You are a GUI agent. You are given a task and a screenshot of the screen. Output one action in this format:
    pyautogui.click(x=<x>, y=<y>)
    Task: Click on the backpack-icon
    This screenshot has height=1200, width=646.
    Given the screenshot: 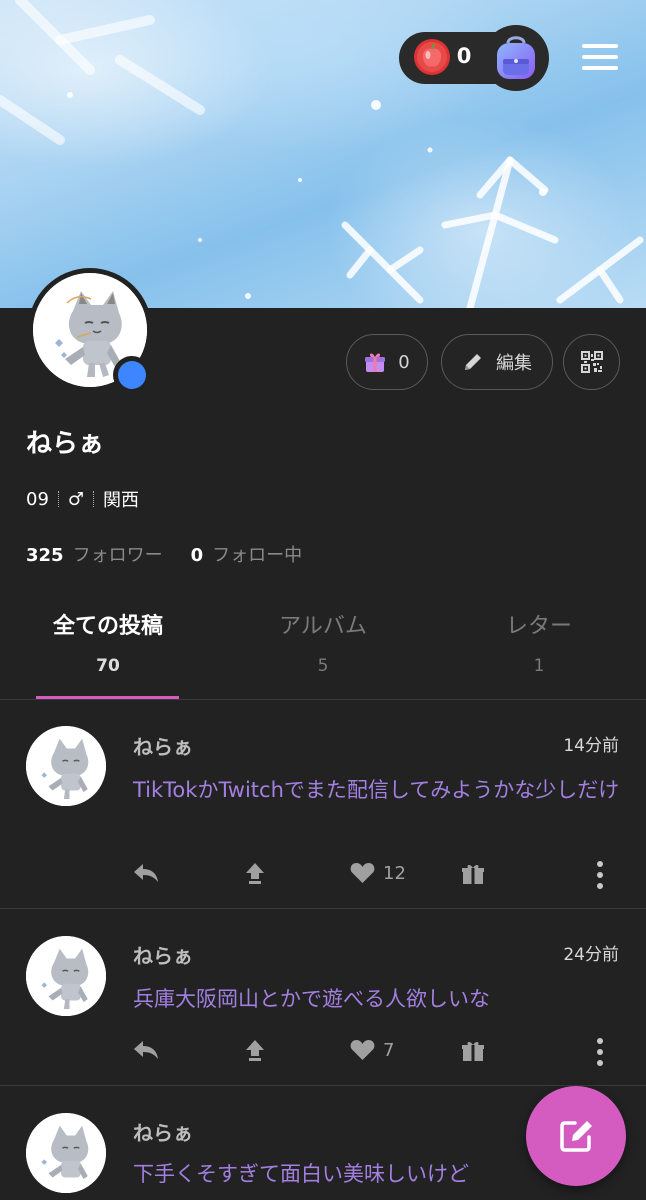 What is the action you would take?
    pyautogui.click(x=516, y=57)
    